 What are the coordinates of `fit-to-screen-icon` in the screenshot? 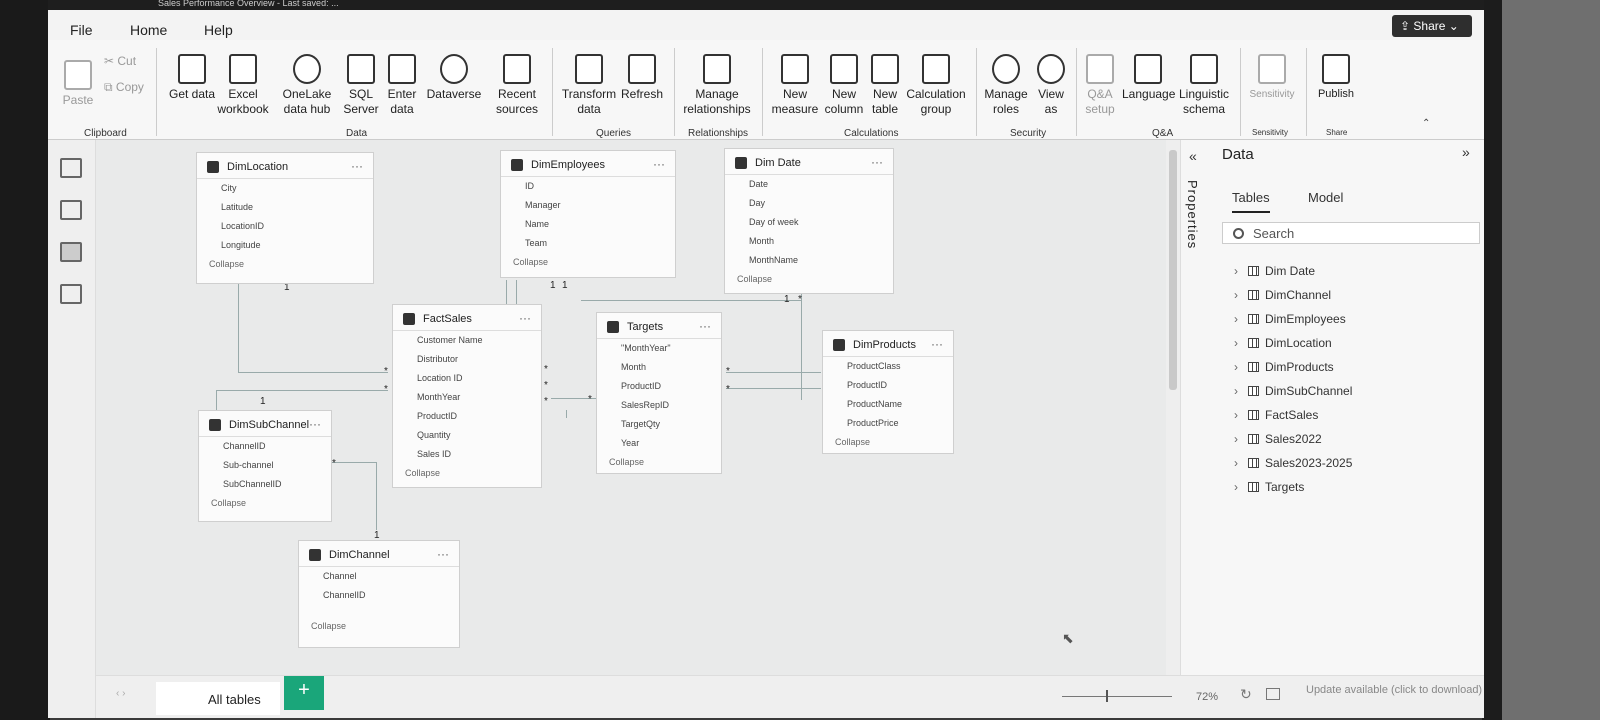 It's located at (1273, 694).